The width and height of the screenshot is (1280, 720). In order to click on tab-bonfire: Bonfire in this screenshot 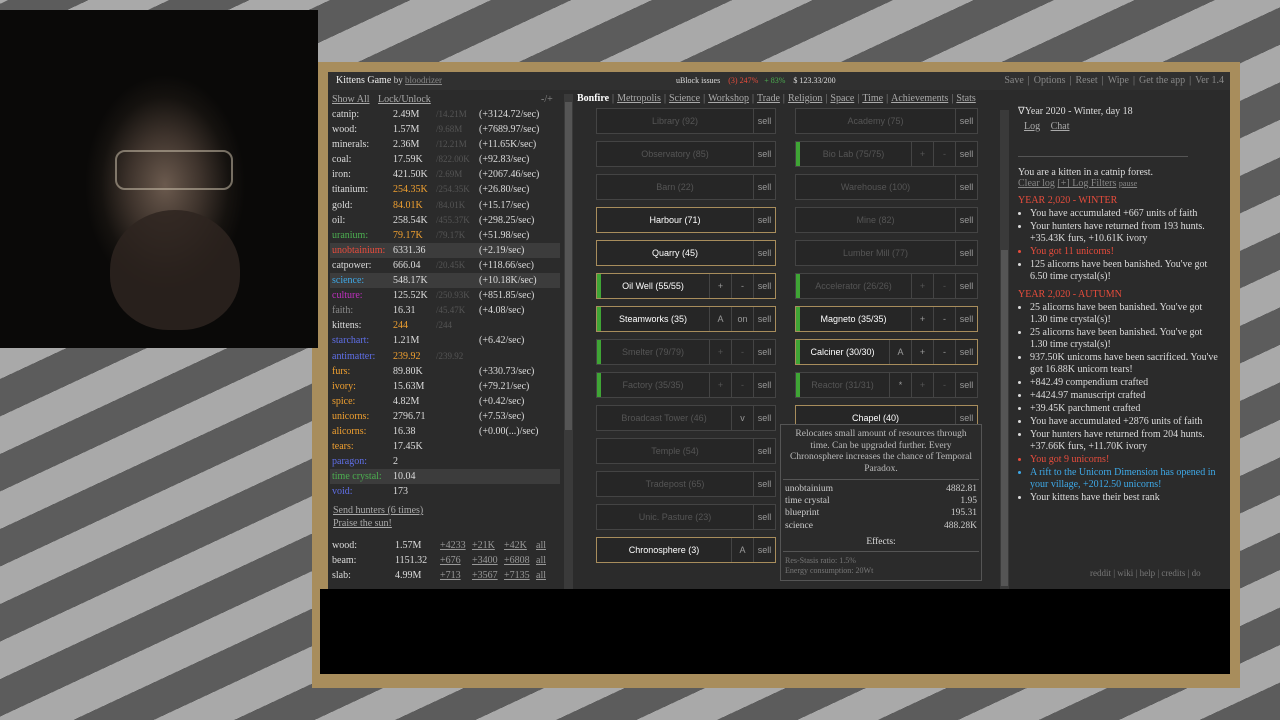, I will do `click(593, 98)`.